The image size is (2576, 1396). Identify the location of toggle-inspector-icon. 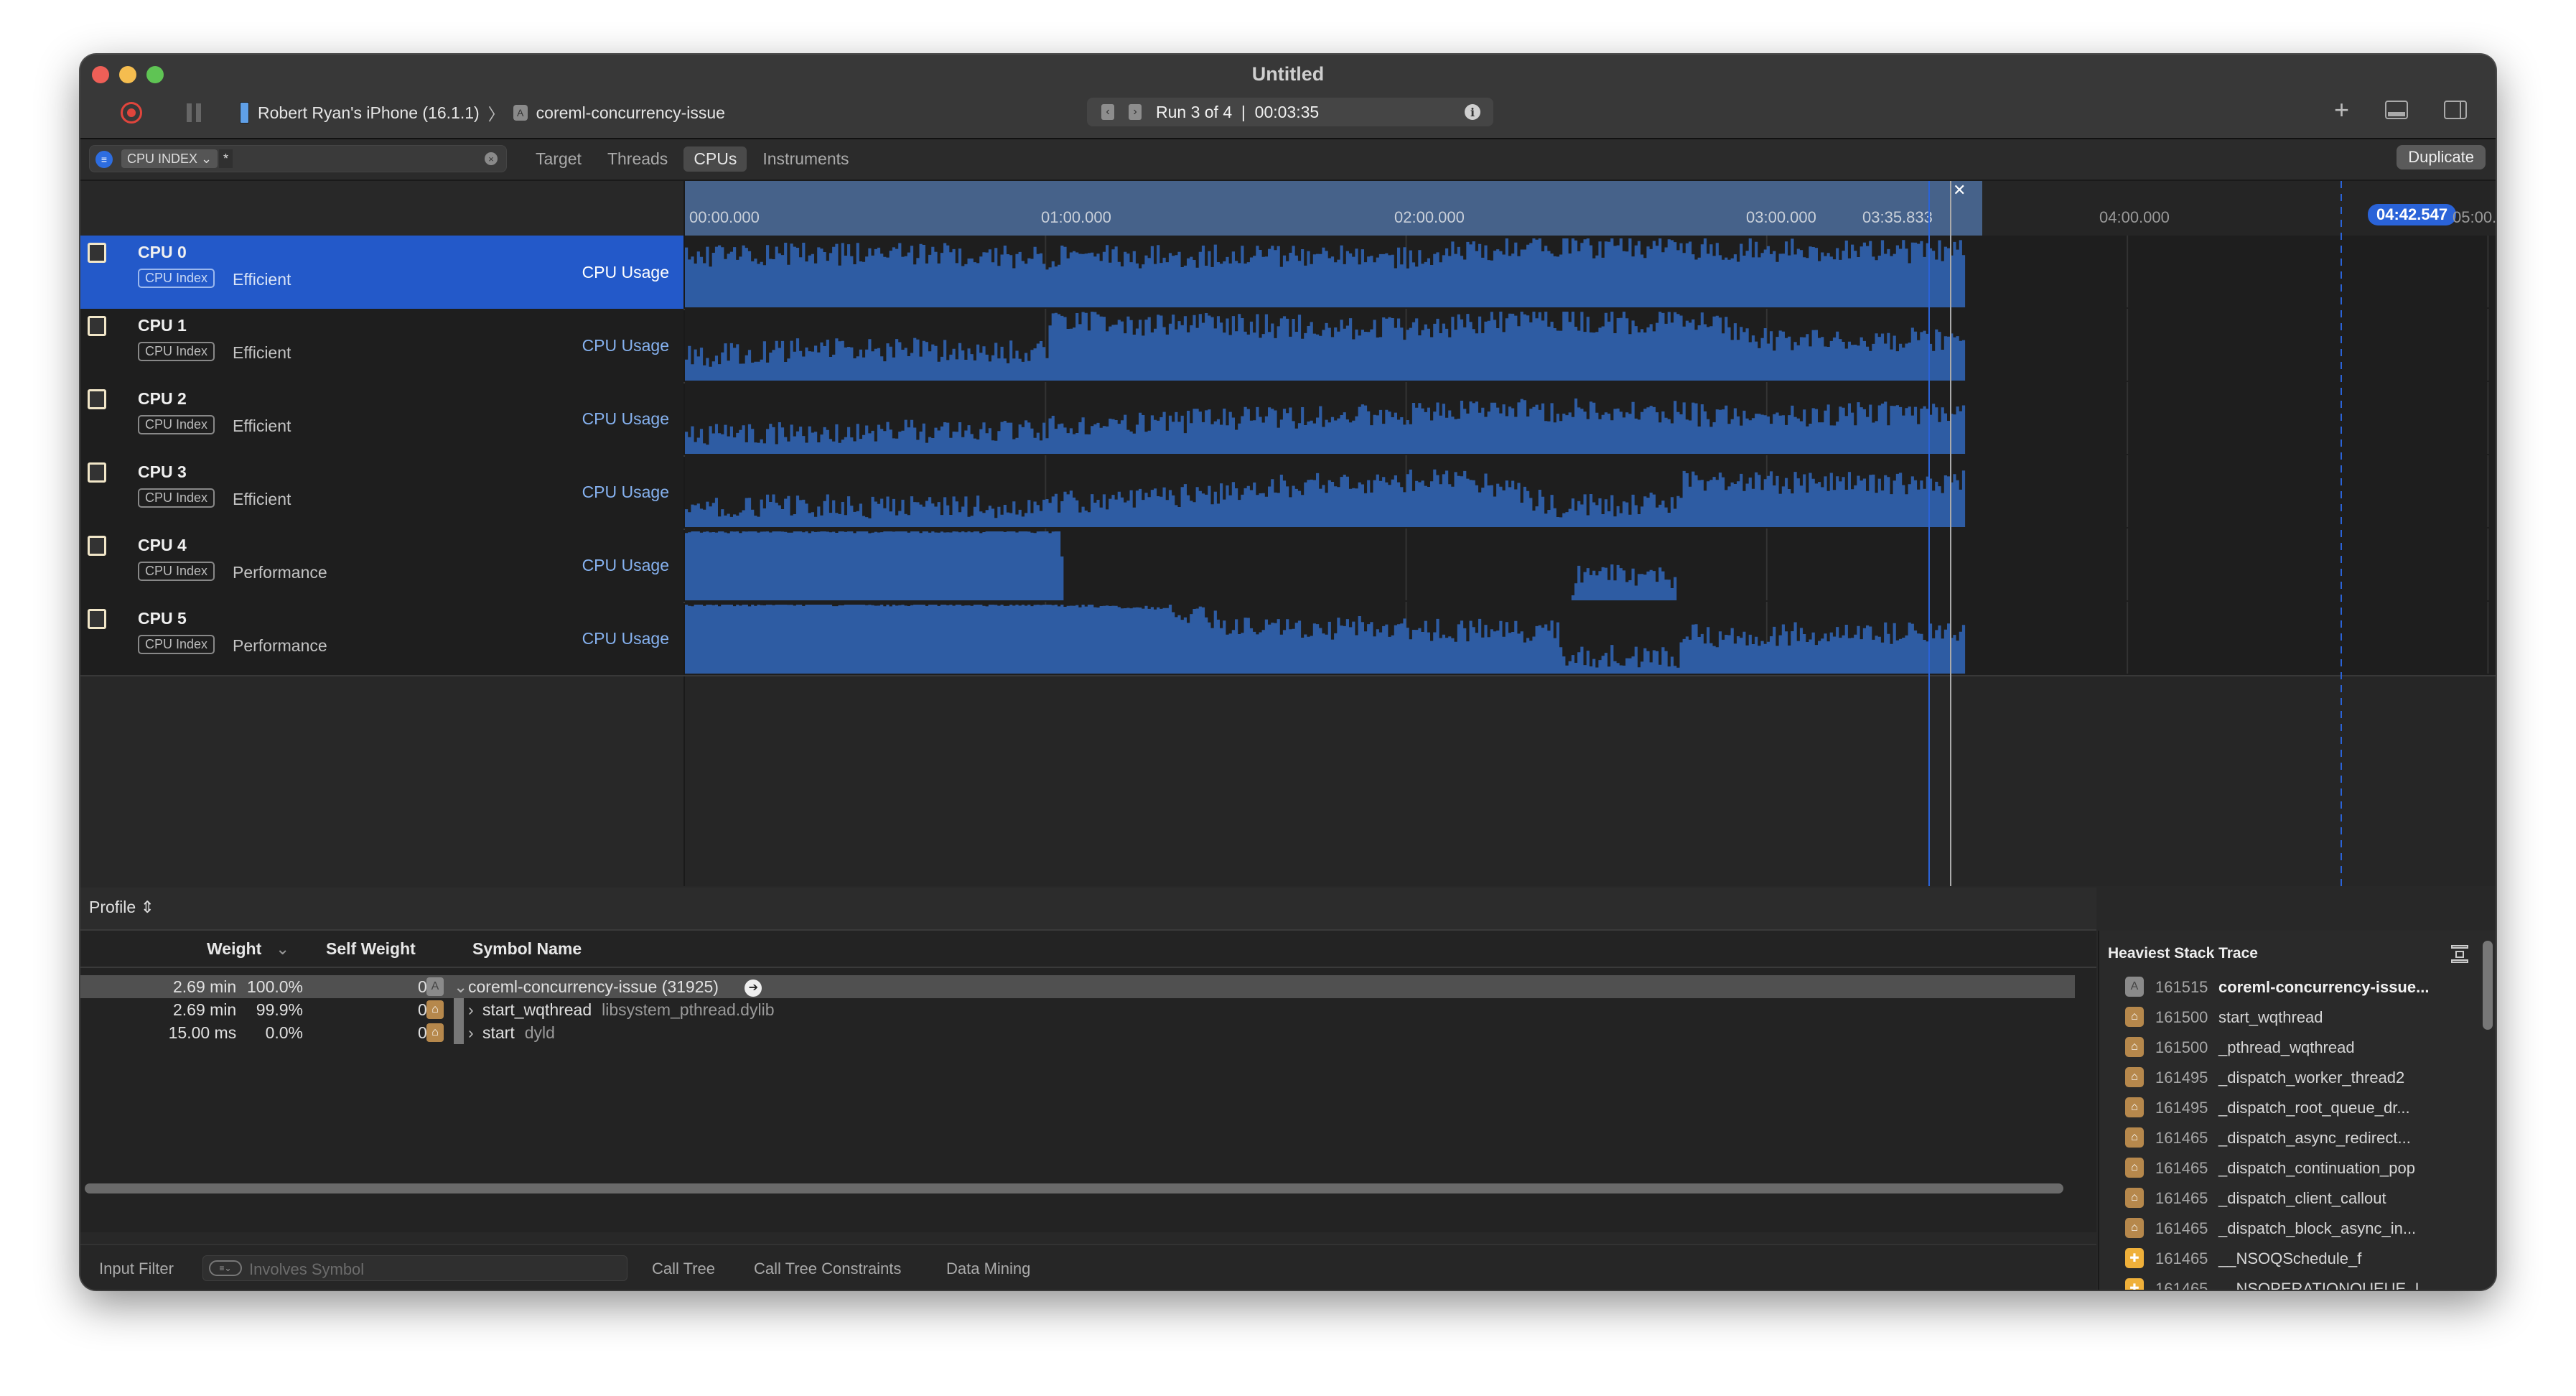
(2455, 110).